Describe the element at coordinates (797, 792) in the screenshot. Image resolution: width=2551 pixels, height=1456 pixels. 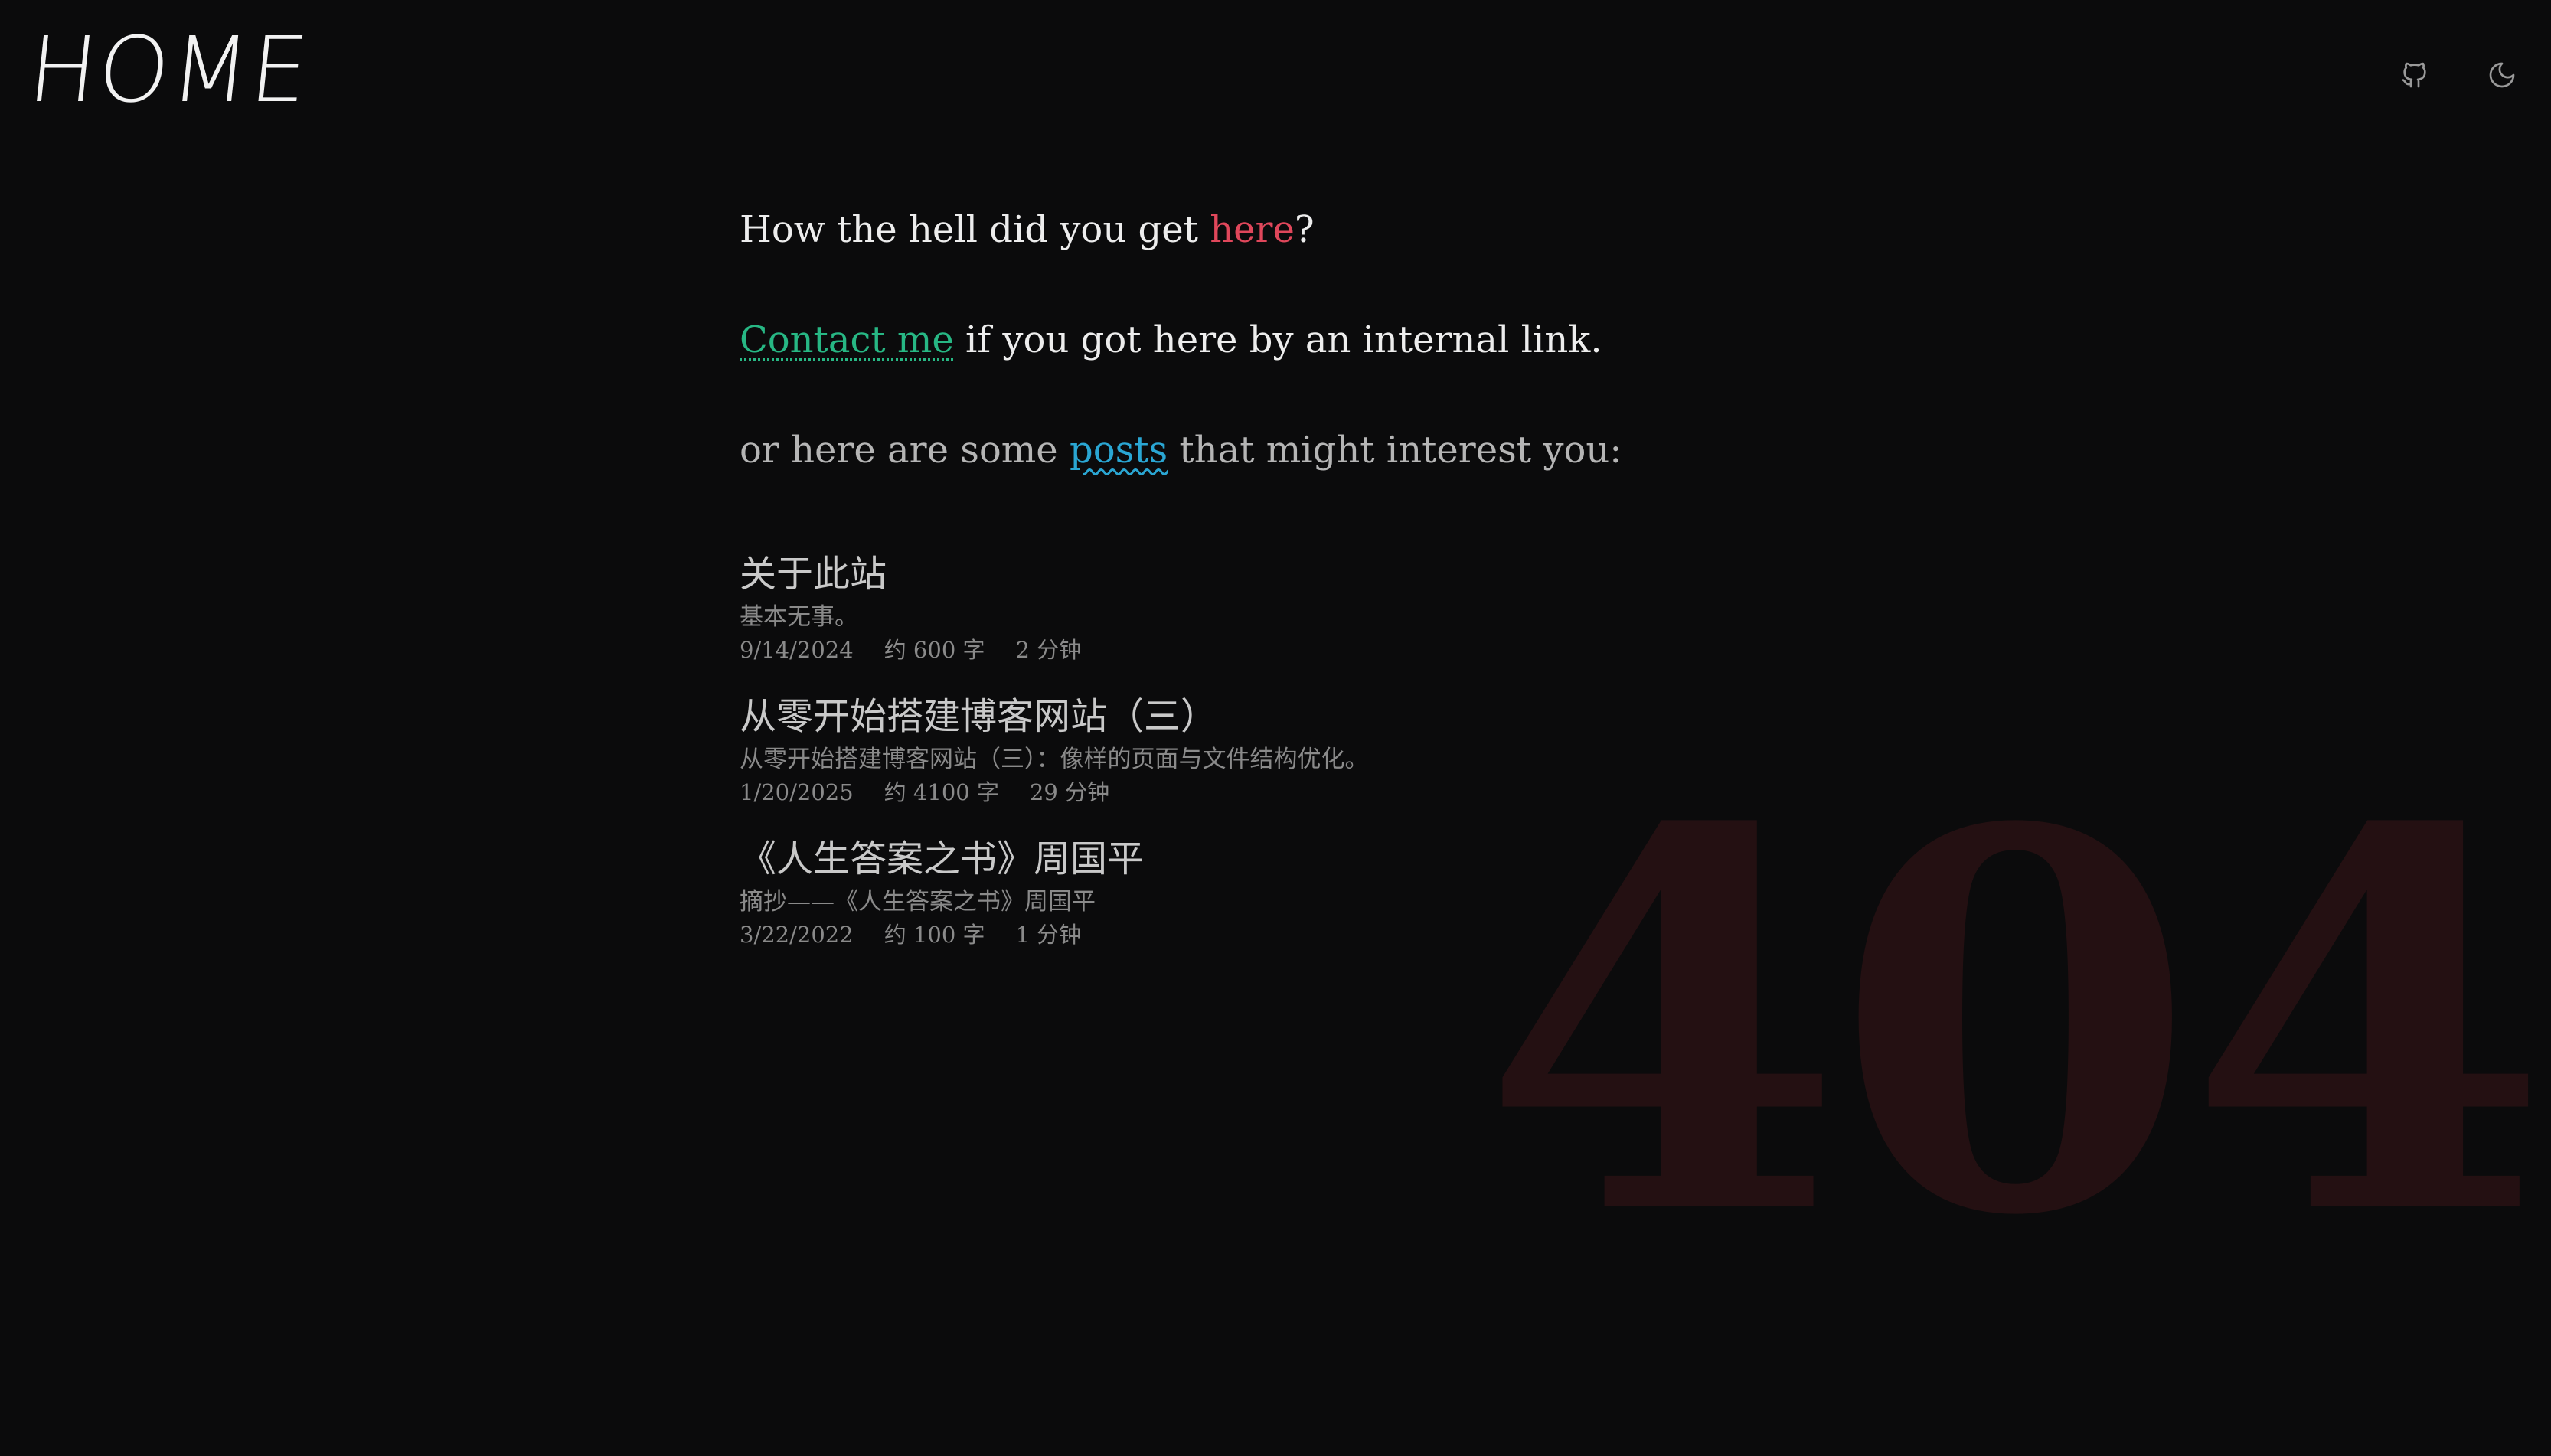
I see `post-date: 1/20/2025` at that location.